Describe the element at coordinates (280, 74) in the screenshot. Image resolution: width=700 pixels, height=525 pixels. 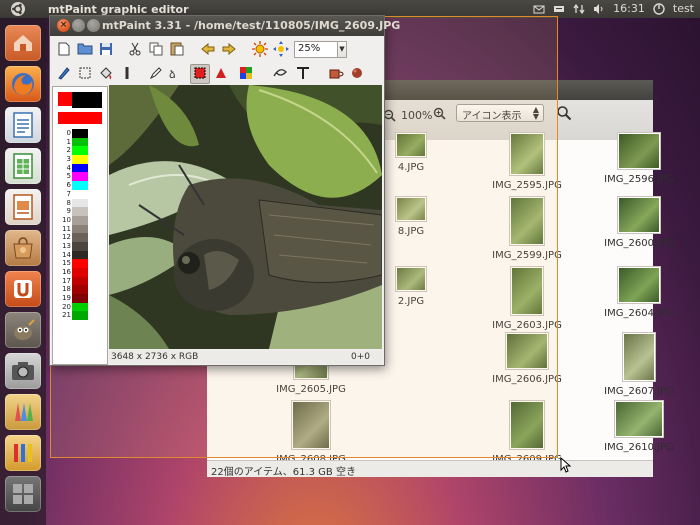
I see `curve-tool-button` at that location.